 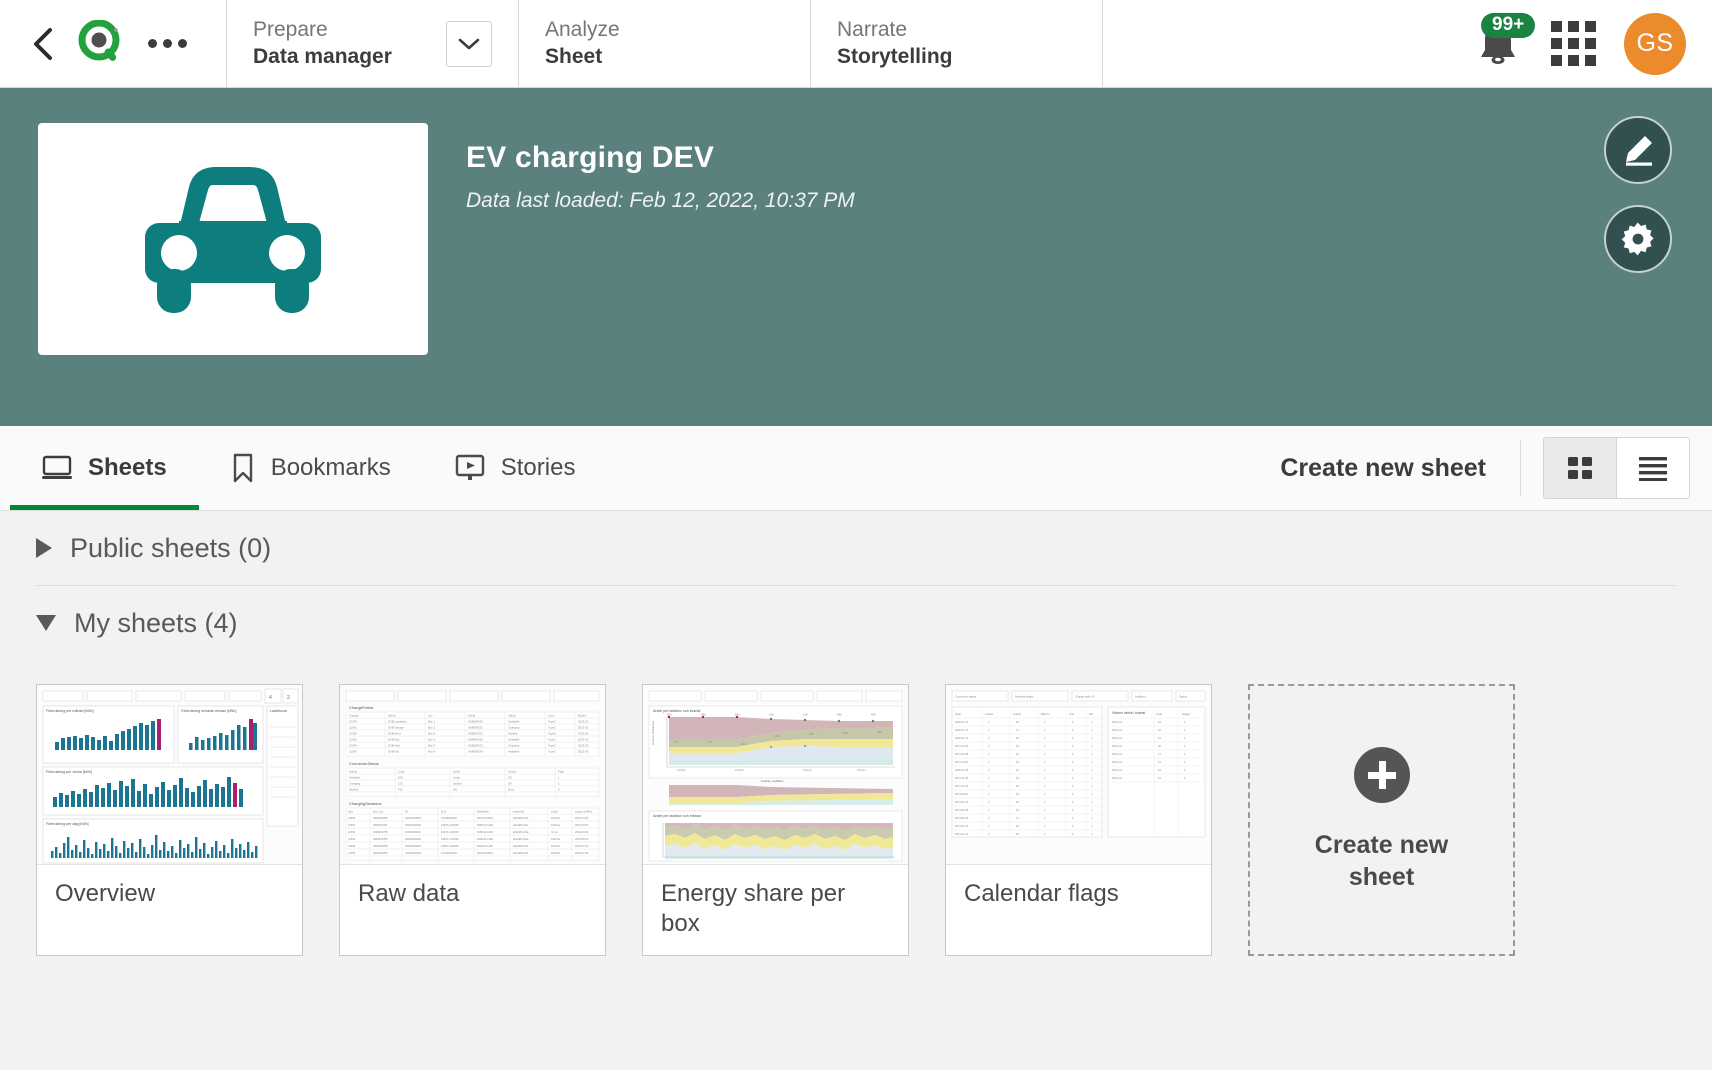 What do you see at coordinates (361, 707) in the screenshot?
I see `svg-text: ChargePoints` at bounding box center [361, 707].